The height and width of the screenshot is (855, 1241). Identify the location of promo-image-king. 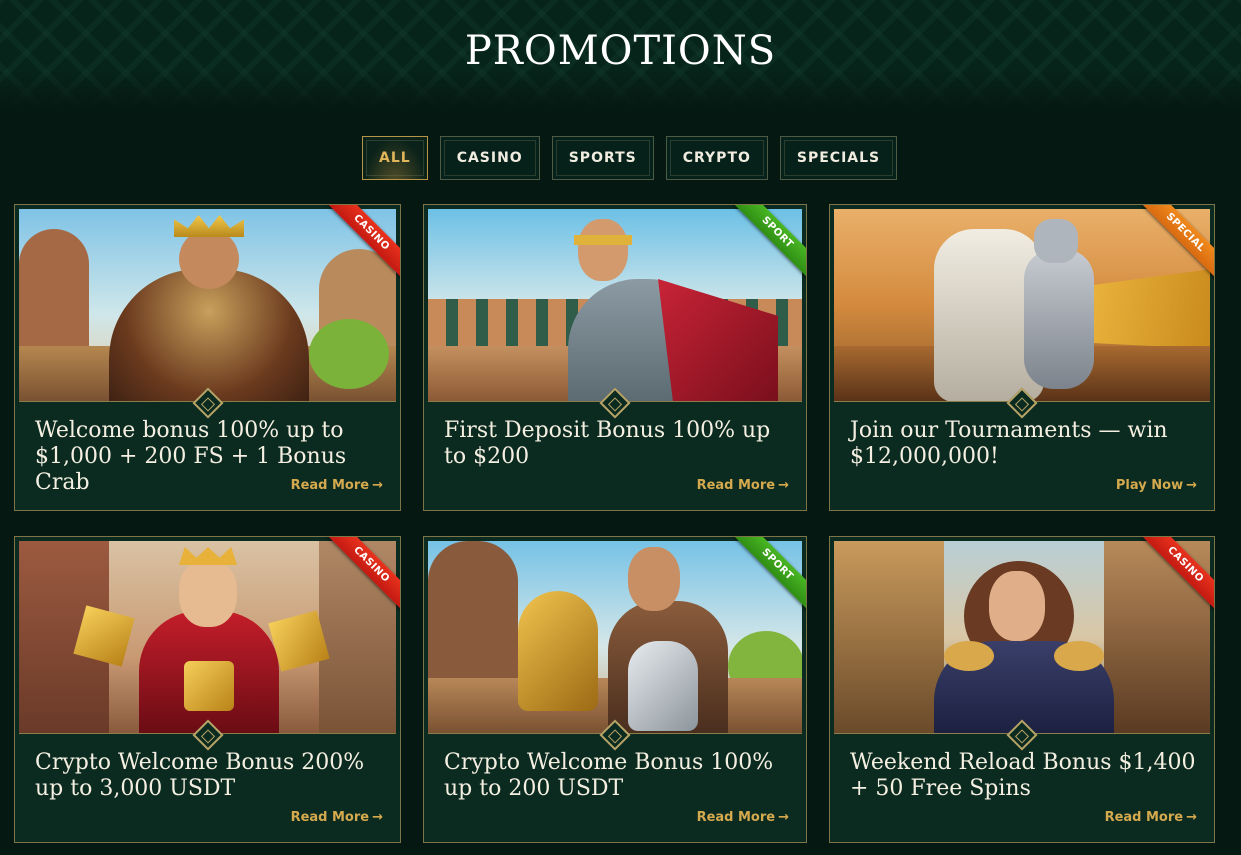
(207, 305).